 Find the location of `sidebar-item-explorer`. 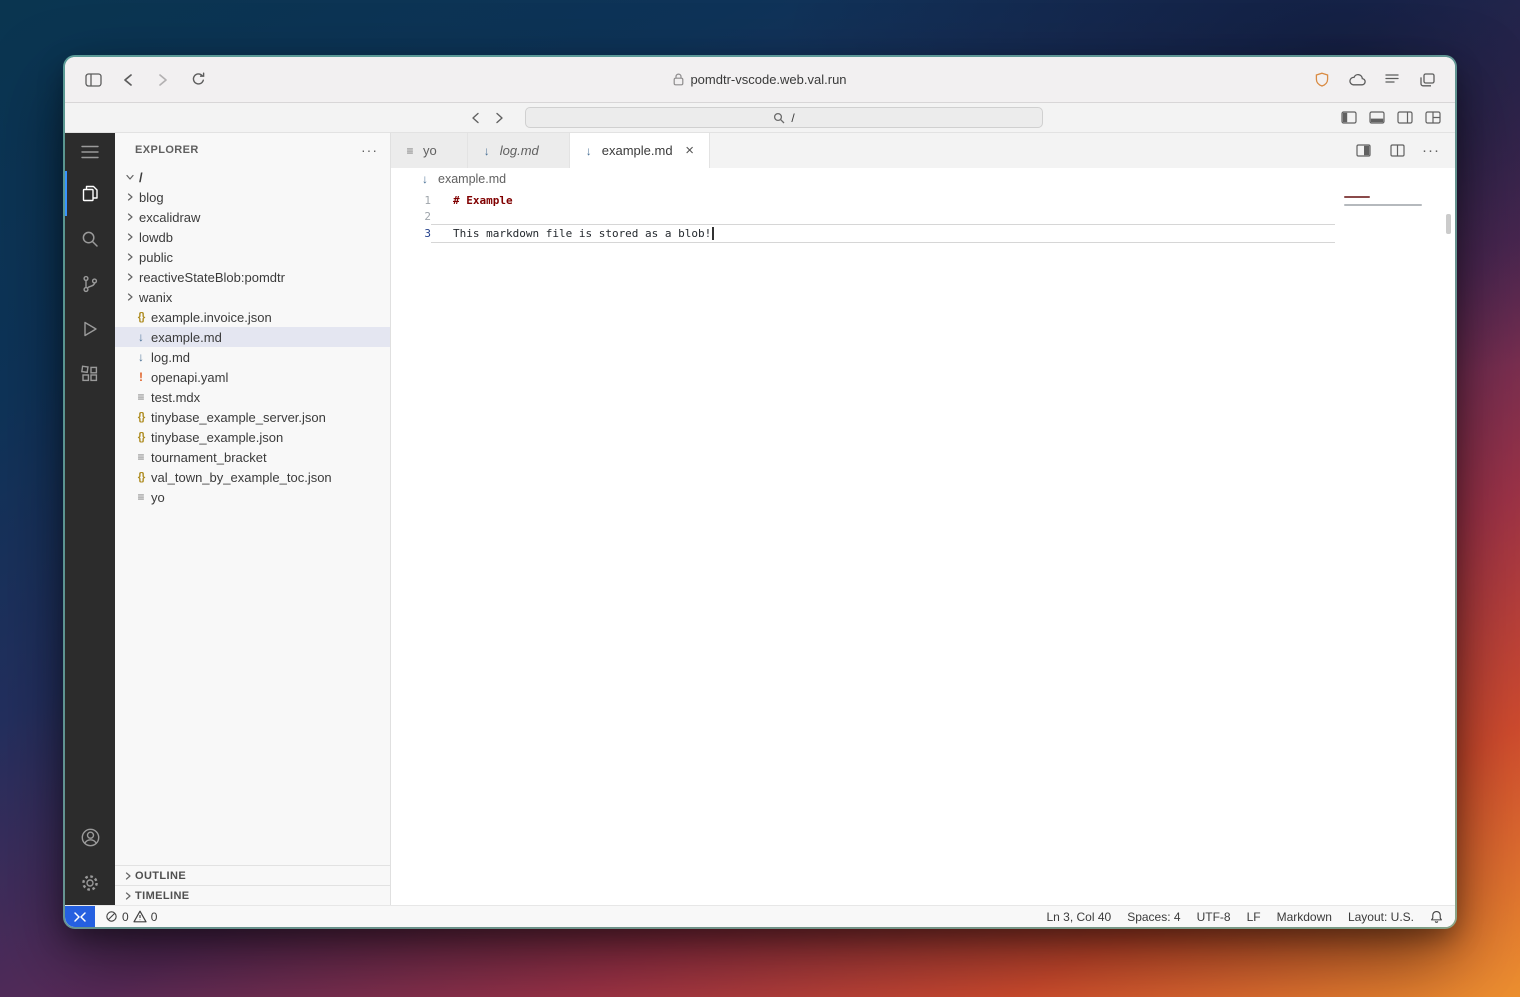

sidebar-item-explorer is located at coordinates (90, 193).